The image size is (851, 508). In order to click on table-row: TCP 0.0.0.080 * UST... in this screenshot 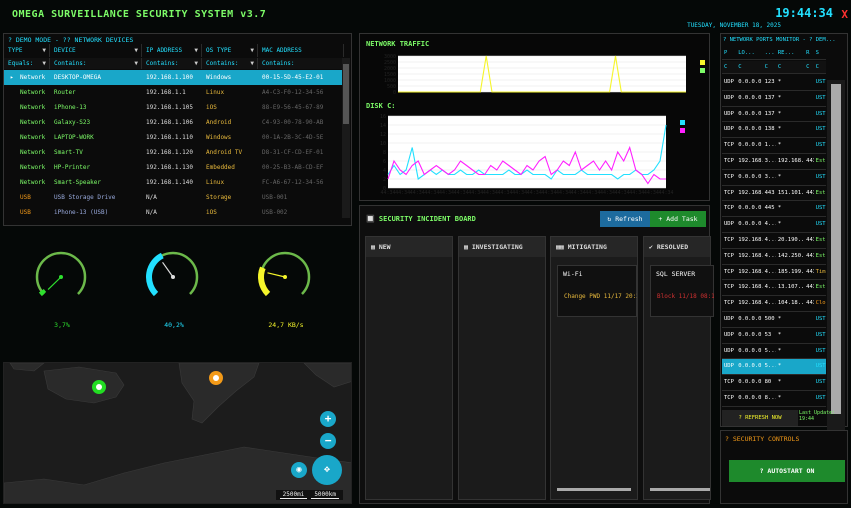, I will do `click(774, 383)`.